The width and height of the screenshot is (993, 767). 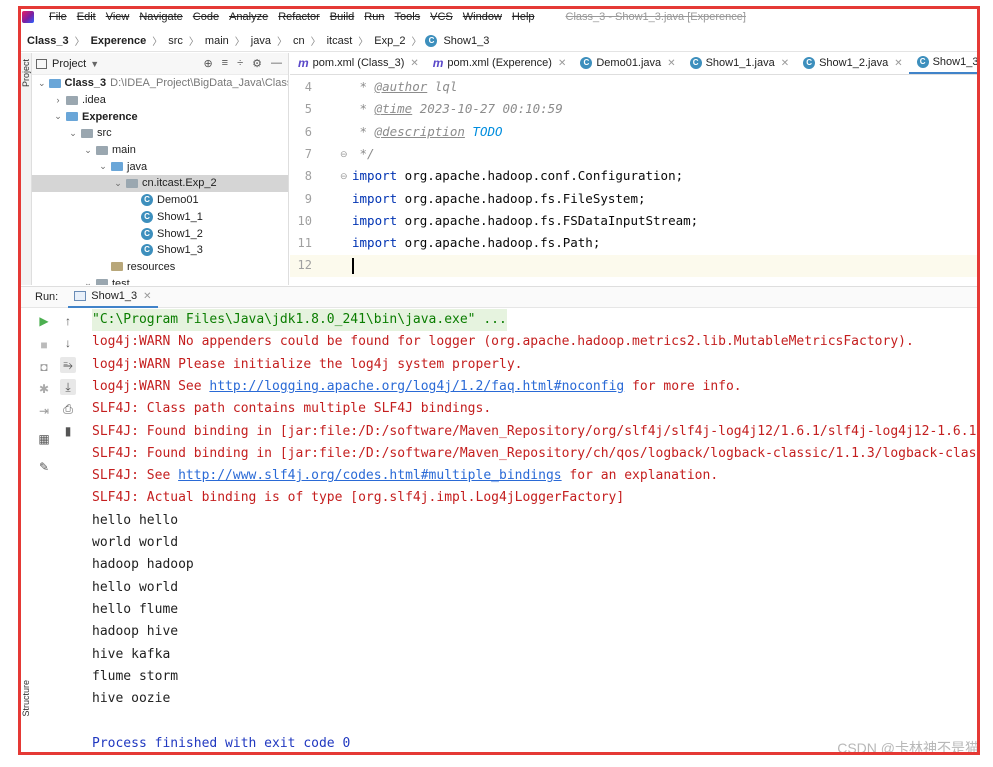 I want to click on menu-item-vcs: VCS, so click(x=441, y=17).